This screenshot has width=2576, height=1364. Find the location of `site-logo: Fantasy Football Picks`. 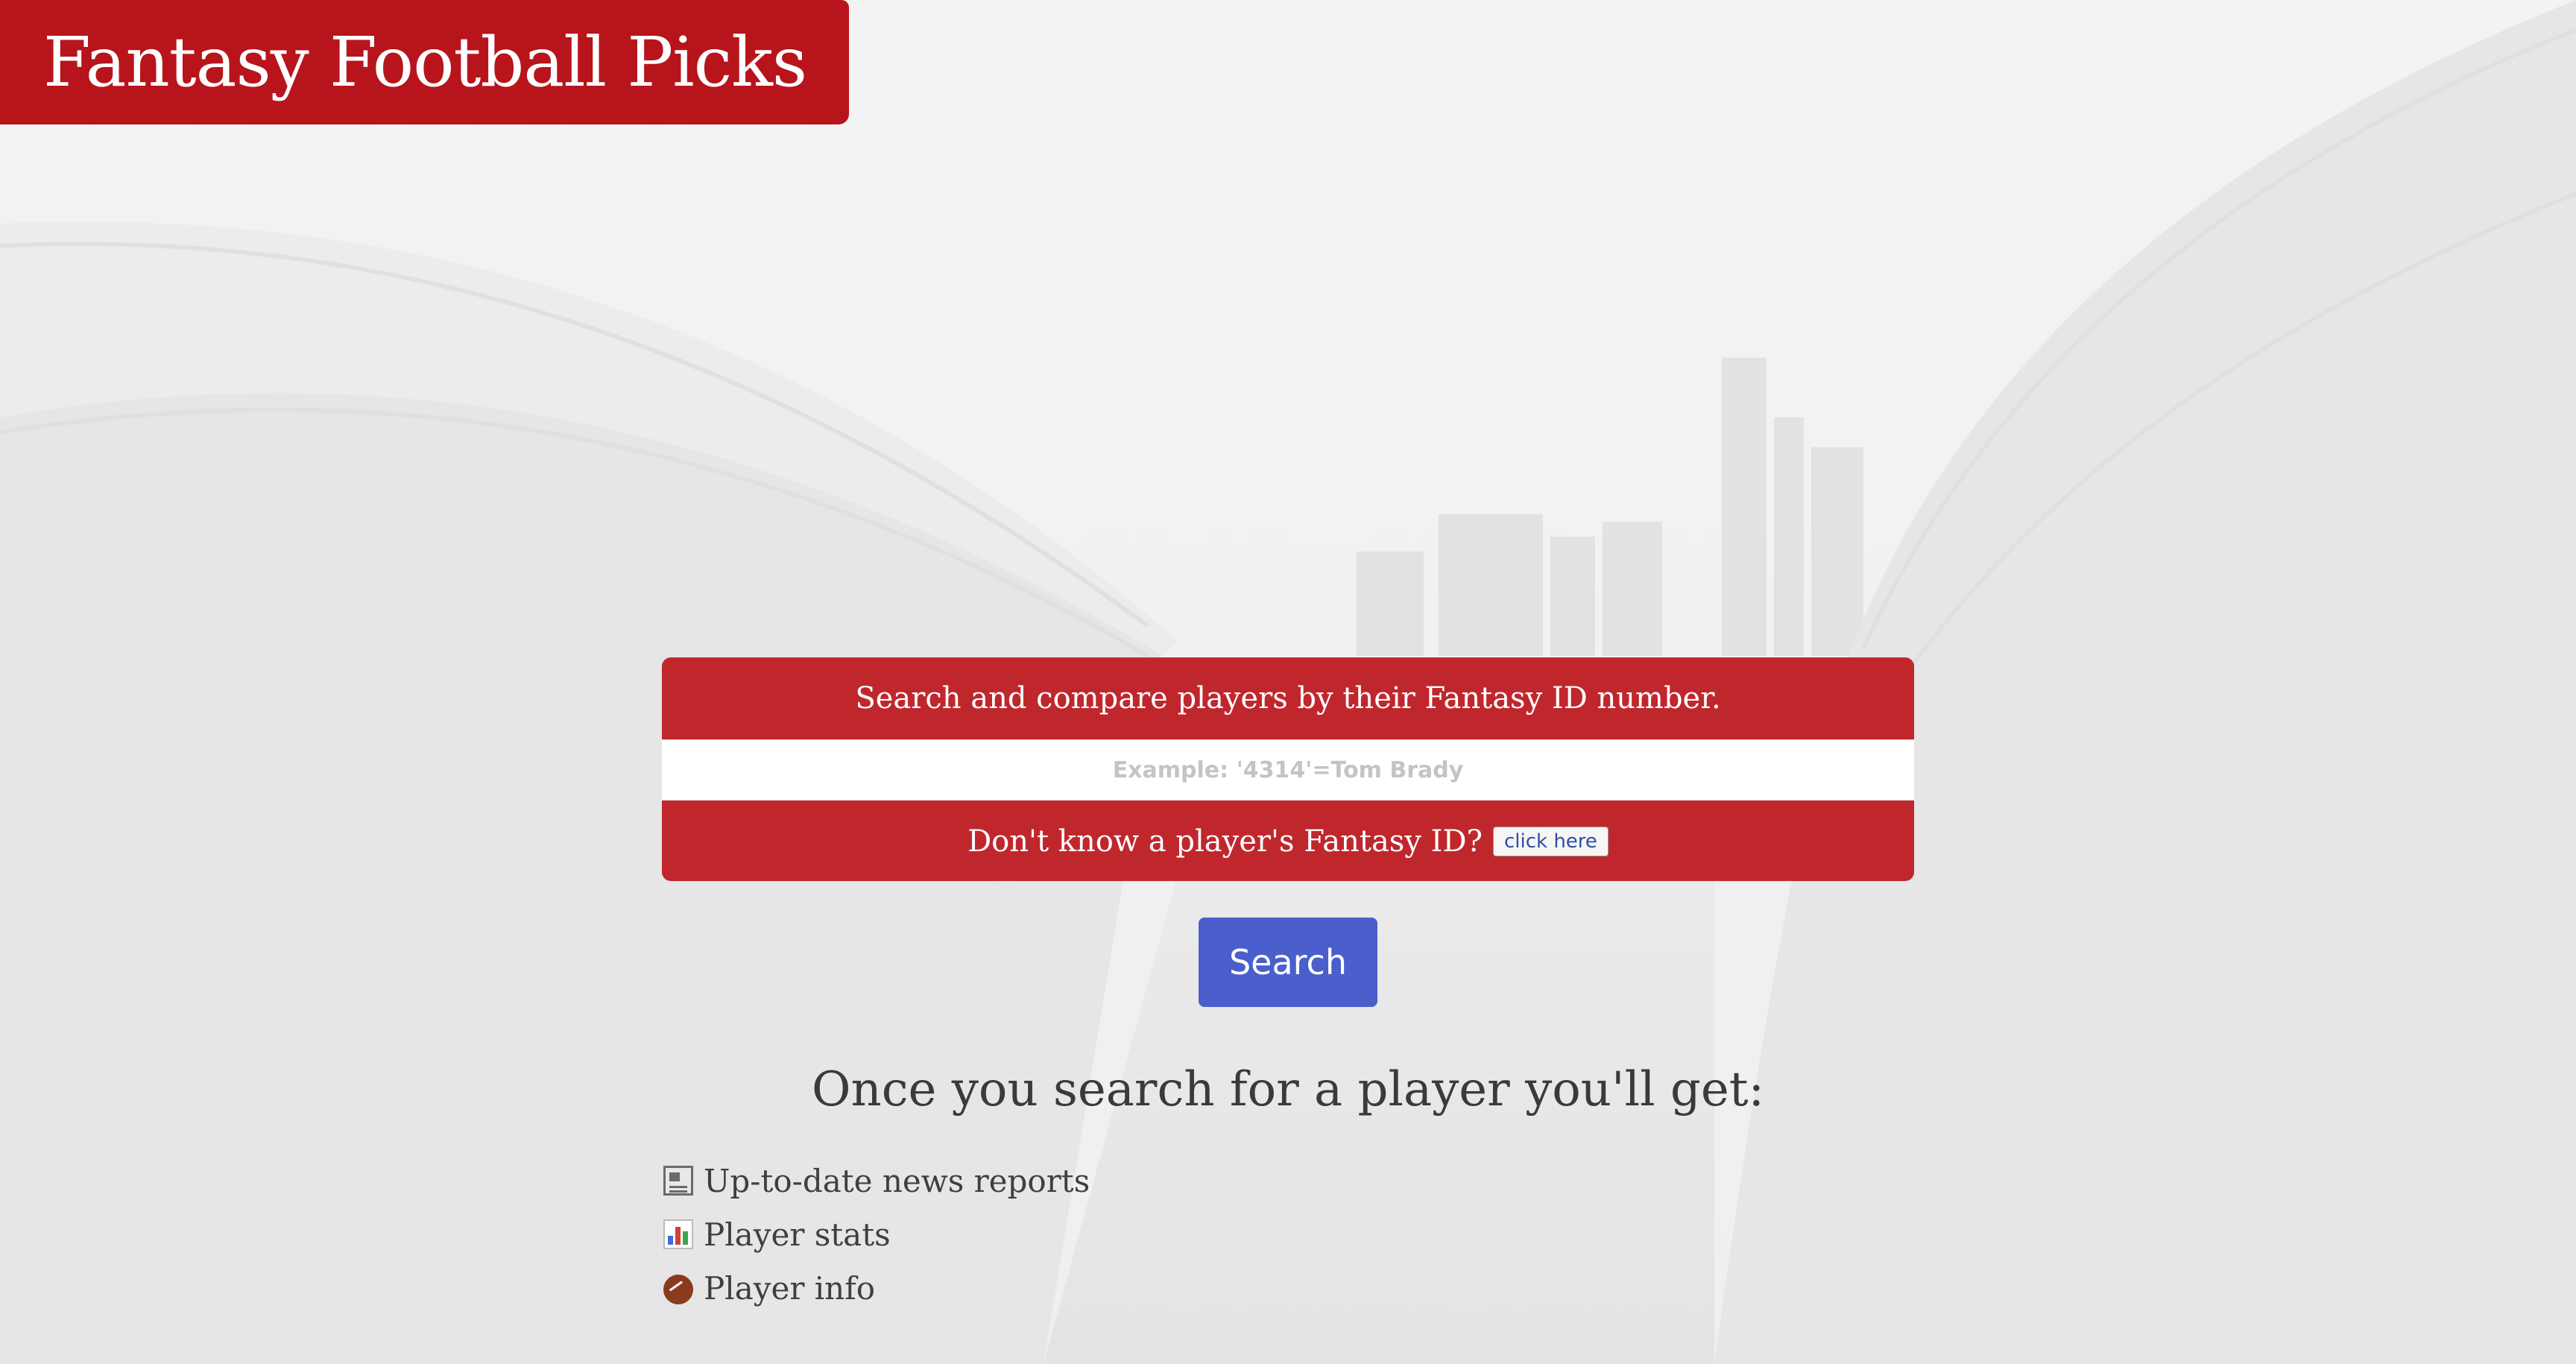

site-logo: Fantasy Football Picks is located at coordinates (424, 62).